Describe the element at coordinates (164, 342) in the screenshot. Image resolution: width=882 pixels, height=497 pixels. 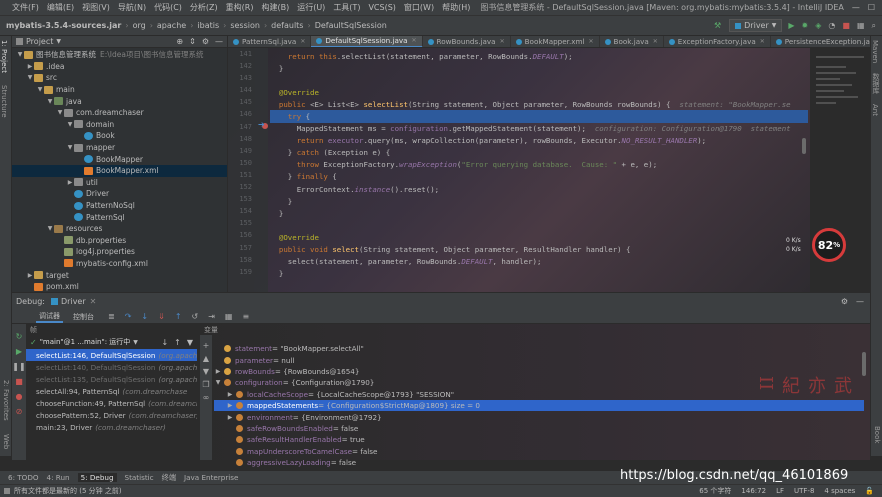
I see `arrow-down-icon: ↓` at that location.